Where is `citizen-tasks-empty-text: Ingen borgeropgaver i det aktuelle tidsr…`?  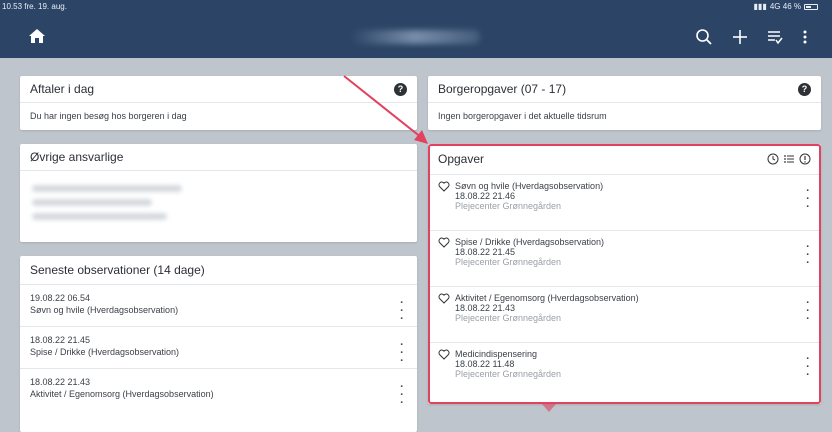
citizen-tasks-empty-text: Ingen borgeropgaver i det aktuelle tidsr… is located at coordinates (624, 115).